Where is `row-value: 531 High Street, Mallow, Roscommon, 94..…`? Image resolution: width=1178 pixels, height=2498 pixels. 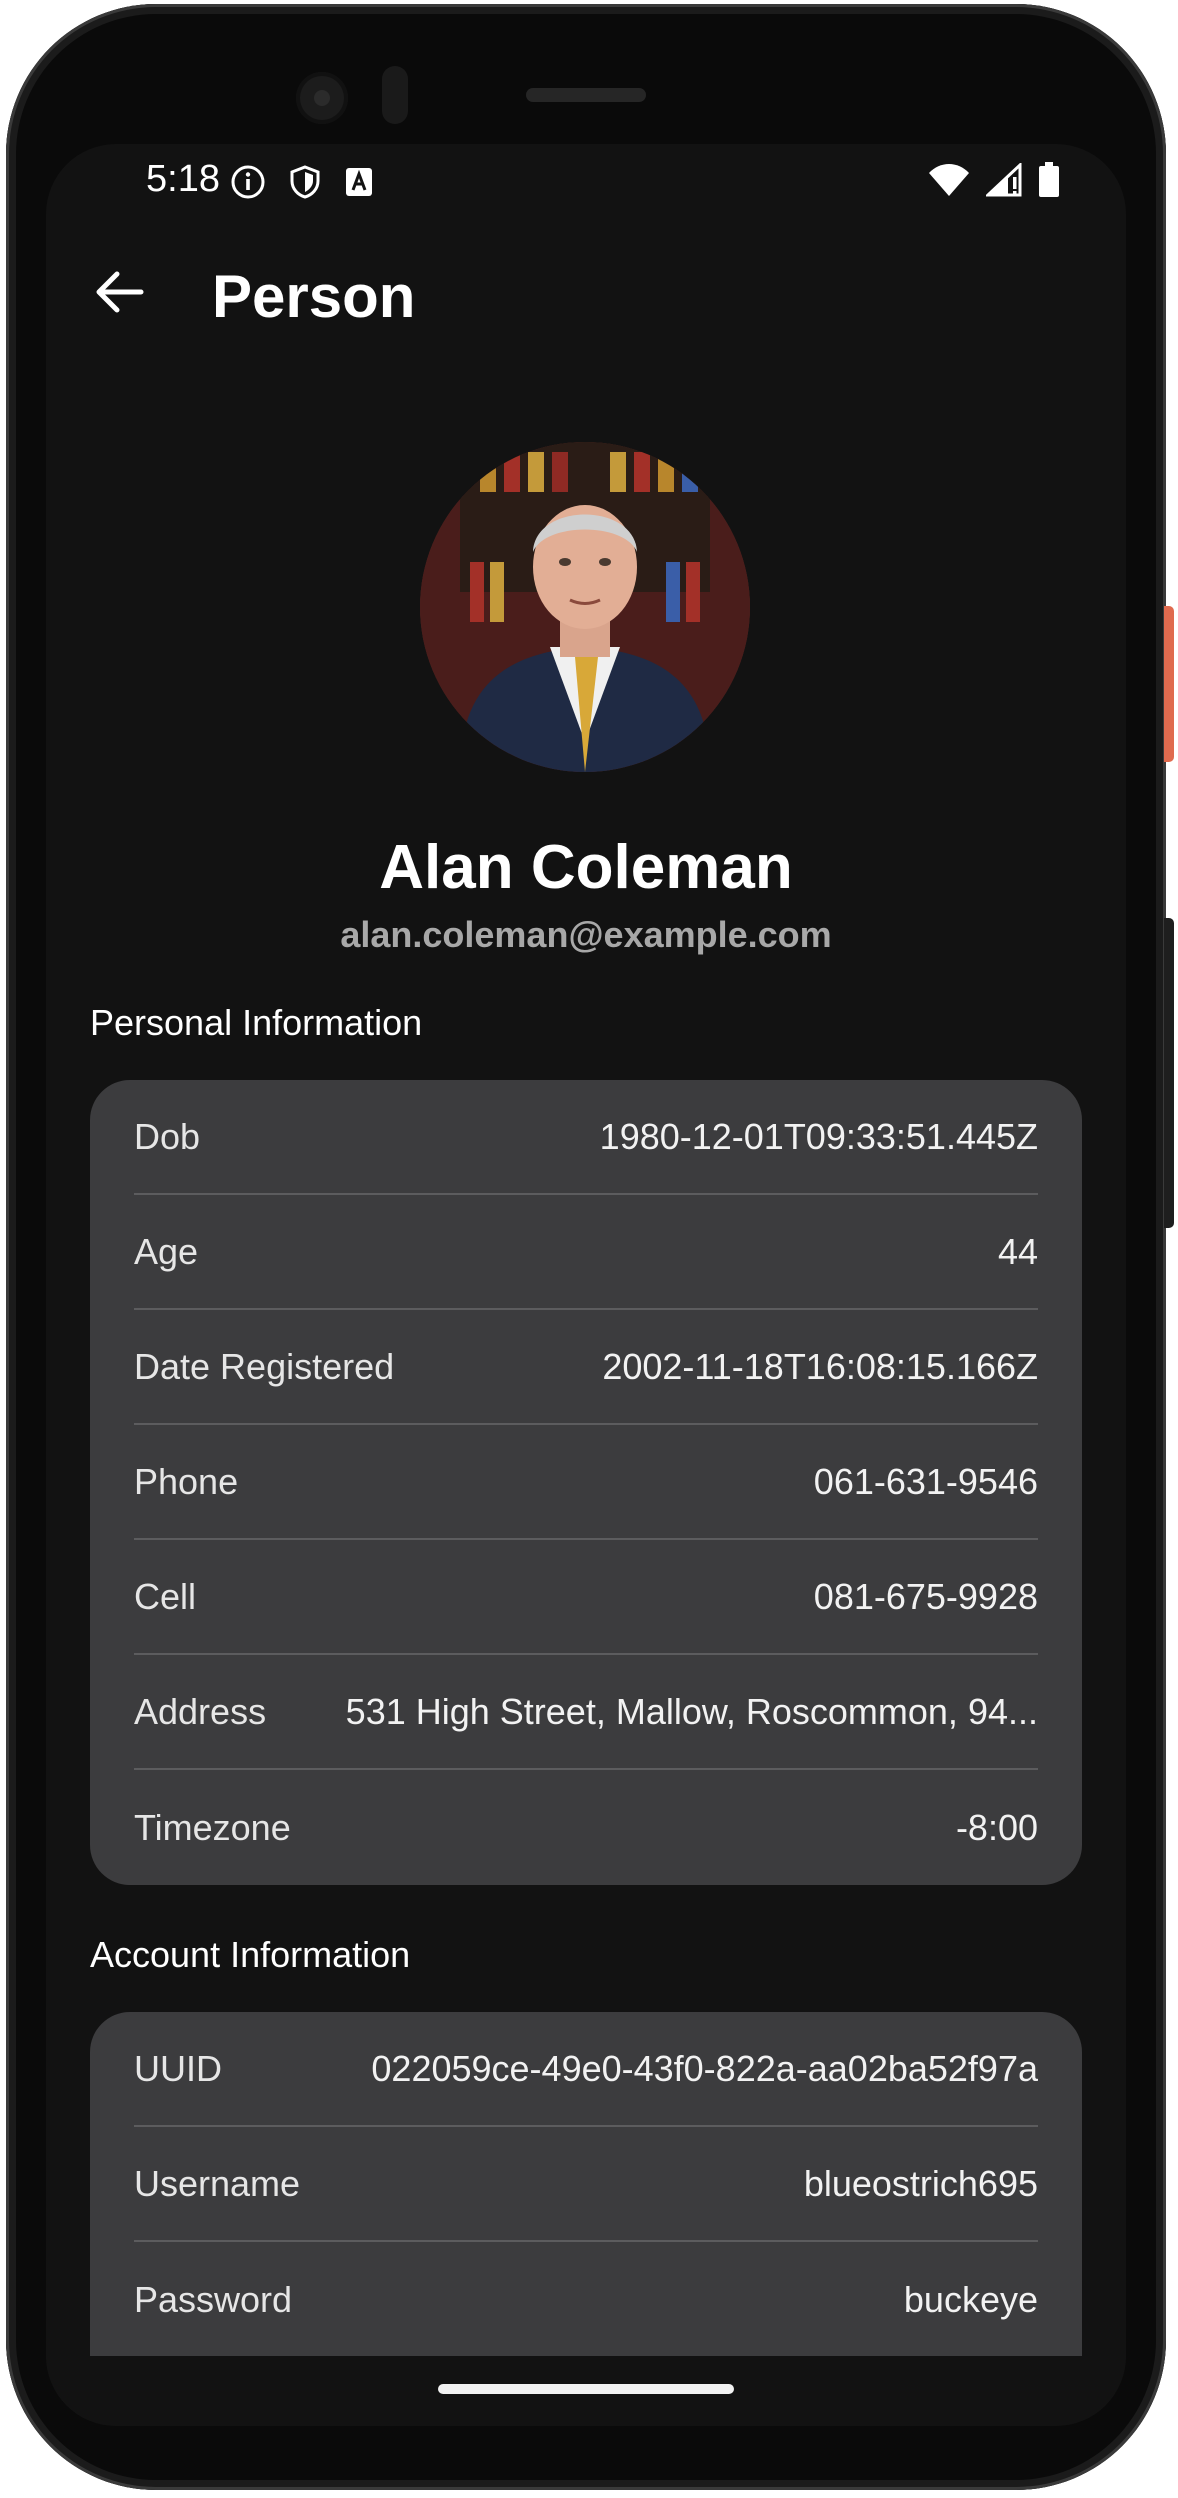 row-value: 531 High Street, Mallow, Roscommon, 94..… is located at coordinates (691, 1711).